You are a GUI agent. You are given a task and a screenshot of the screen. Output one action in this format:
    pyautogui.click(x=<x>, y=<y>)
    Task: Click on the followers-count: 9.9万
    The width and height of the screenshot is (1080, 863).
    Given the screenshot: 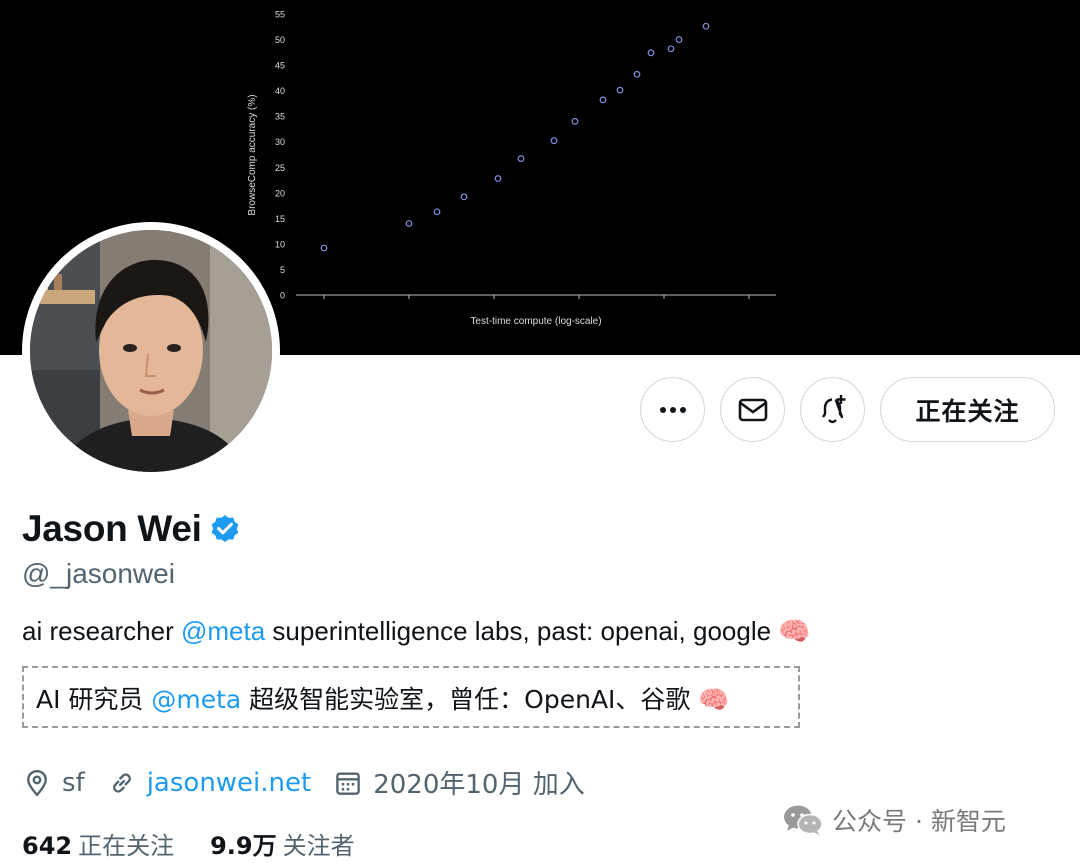 What is the action you would take?
    pyautogui.click(x=243, y=846)
    